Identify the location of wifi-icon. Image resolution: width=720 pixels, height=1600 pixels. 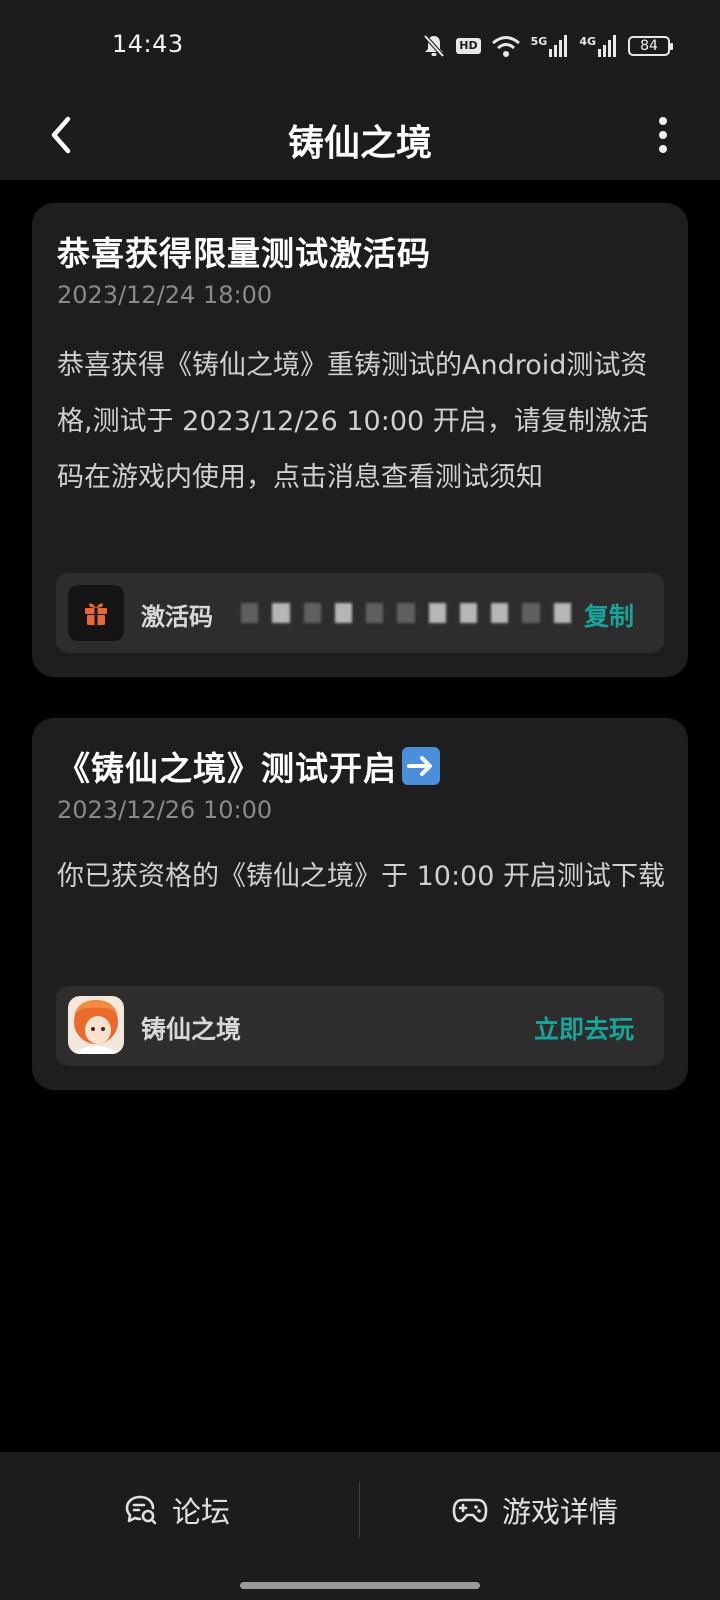
(505, 46).